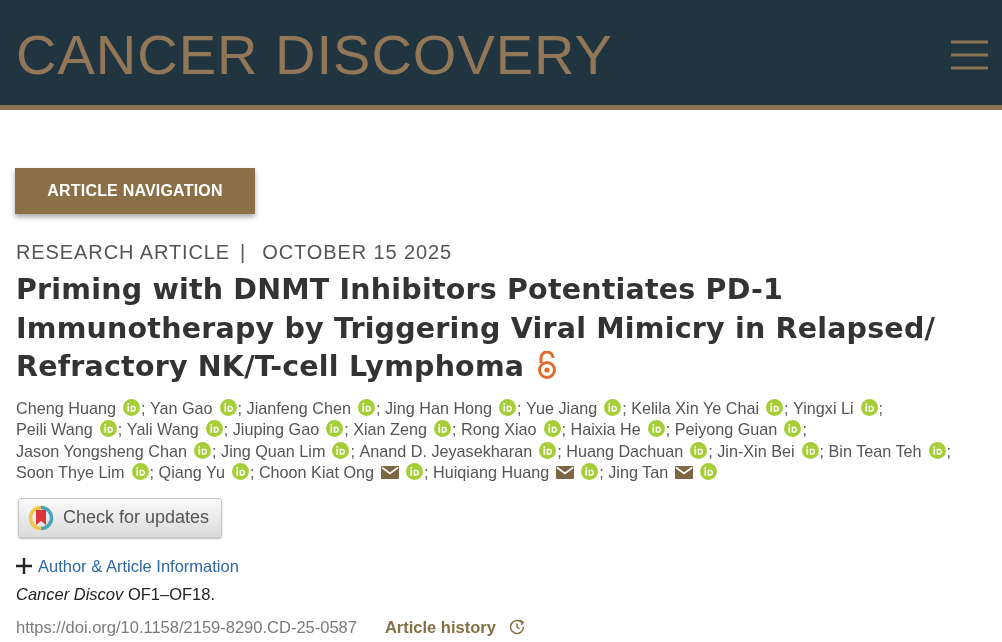  I want to click on menu-icon, so click(969, 54).